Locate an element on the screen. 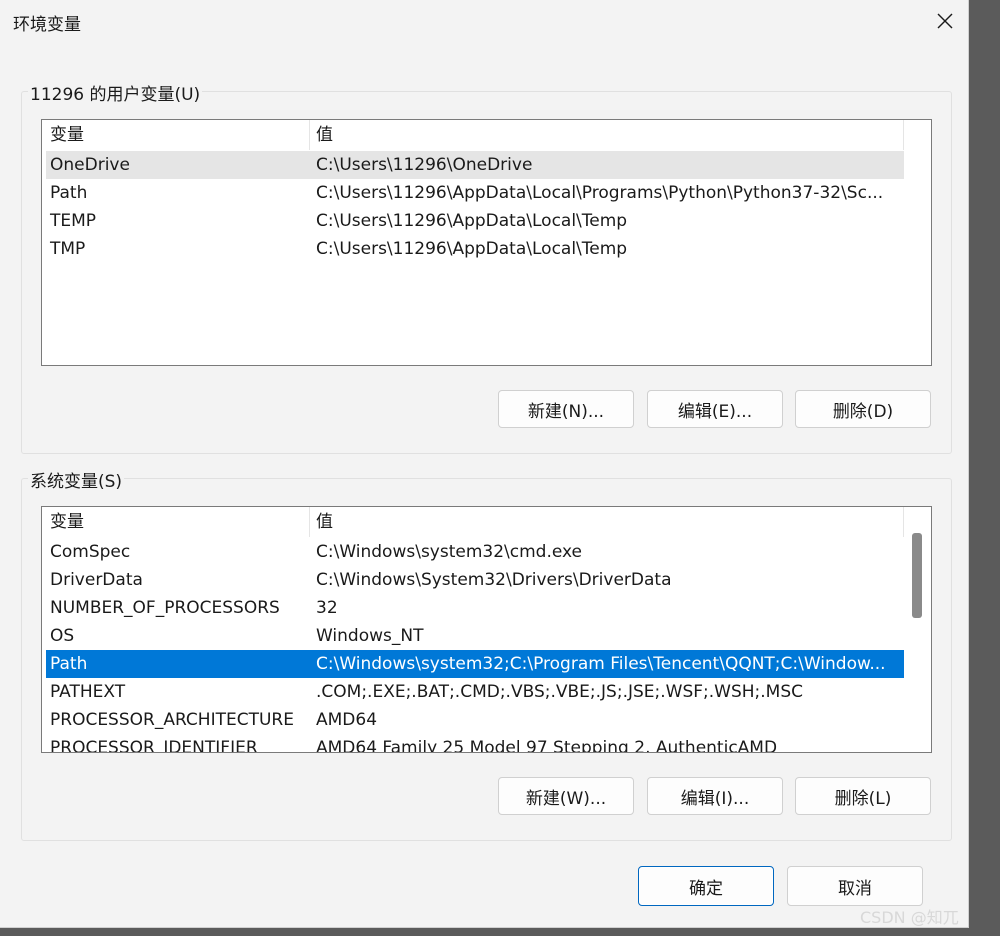 The width and height of the screenshot is (1000, 936). list-item: TEMP C:\Users\11296\AppData\Local\Temp is located at coordinates (475, 221).